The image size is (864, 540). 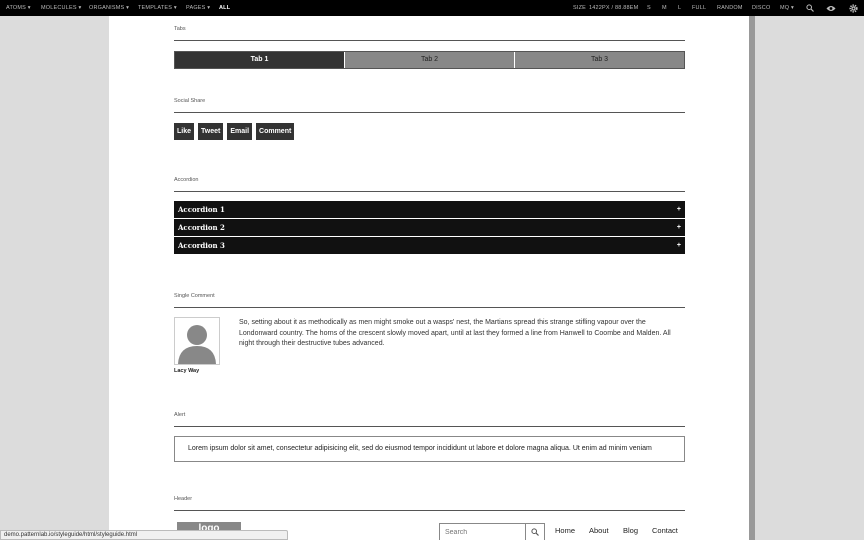 I want to click on search-input, so click(x=485, y=532).